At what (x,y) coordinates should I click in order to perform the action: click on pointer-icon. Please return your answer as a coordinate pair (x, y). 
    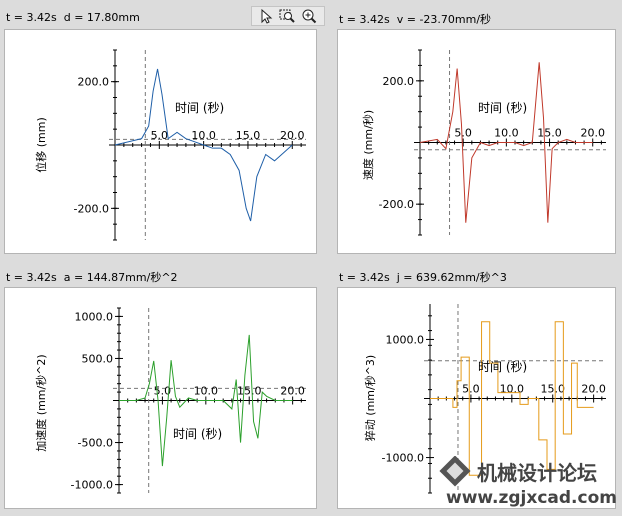
    Looking at the image, I should click on (265, 16).